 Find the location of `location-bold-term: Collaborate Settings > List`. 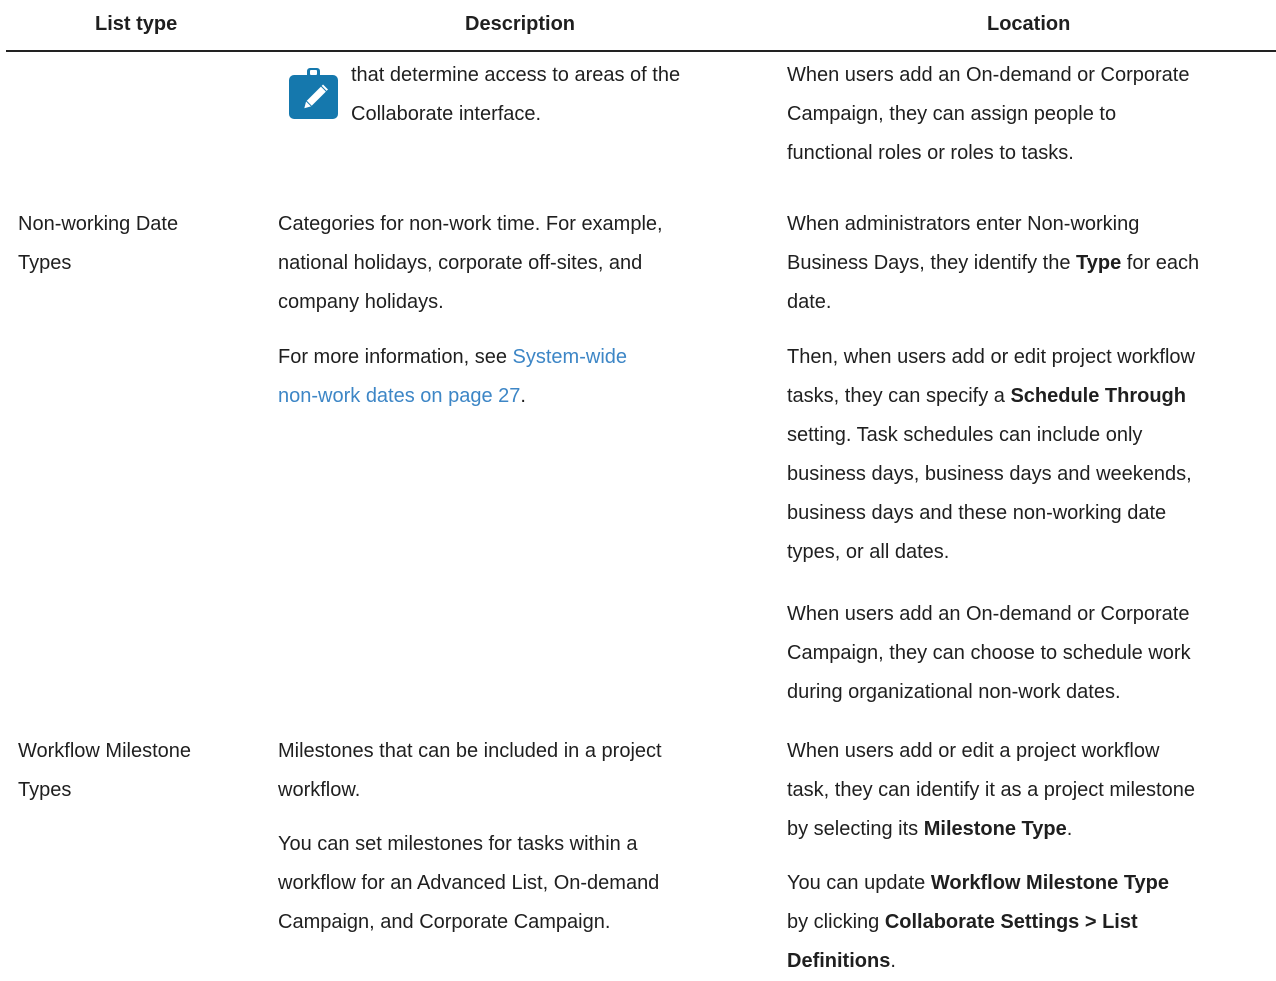

location-bold-term: Collaborate Settings > List is located at coordinates (1011, 922).